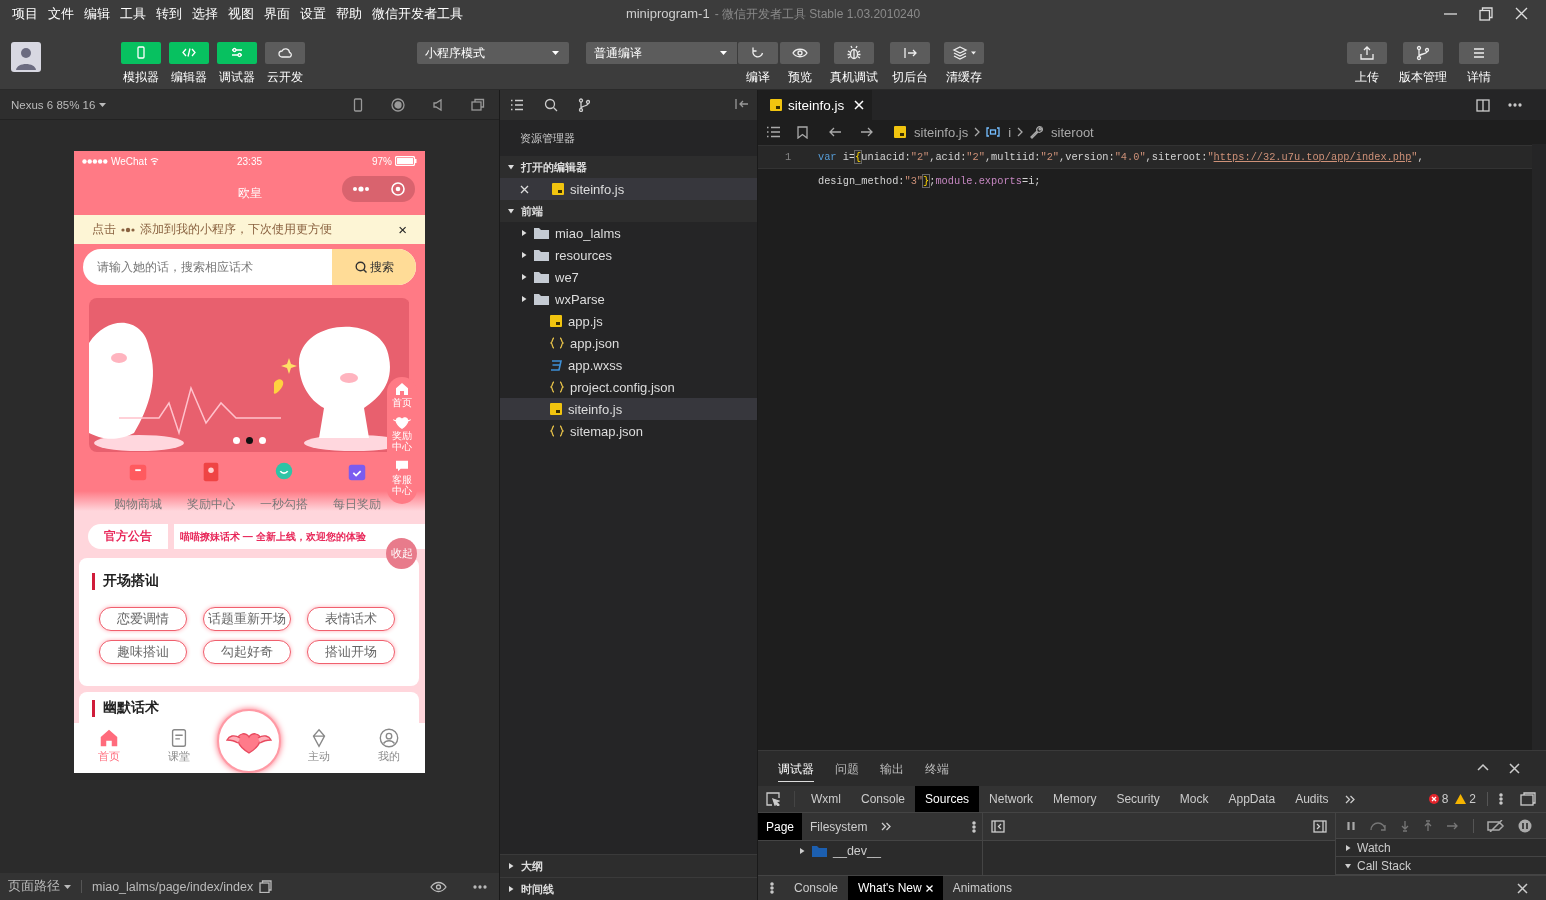 This screenshot has width=1546, height=900. I want to click on panel-tab: 输出, so click(892, 768).